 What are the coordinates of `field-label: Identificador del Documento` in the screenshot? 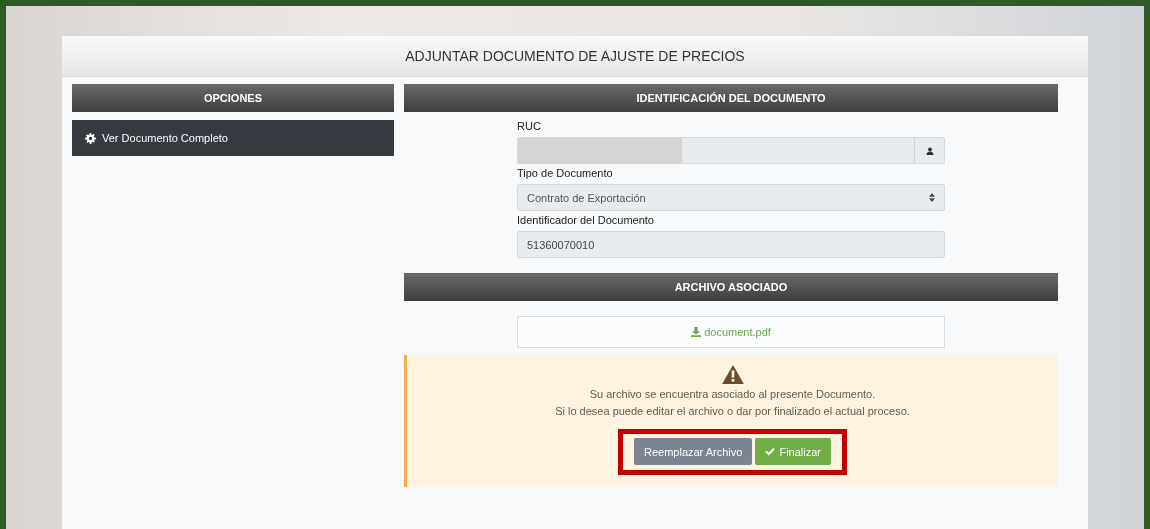 It's located at (586, 220).